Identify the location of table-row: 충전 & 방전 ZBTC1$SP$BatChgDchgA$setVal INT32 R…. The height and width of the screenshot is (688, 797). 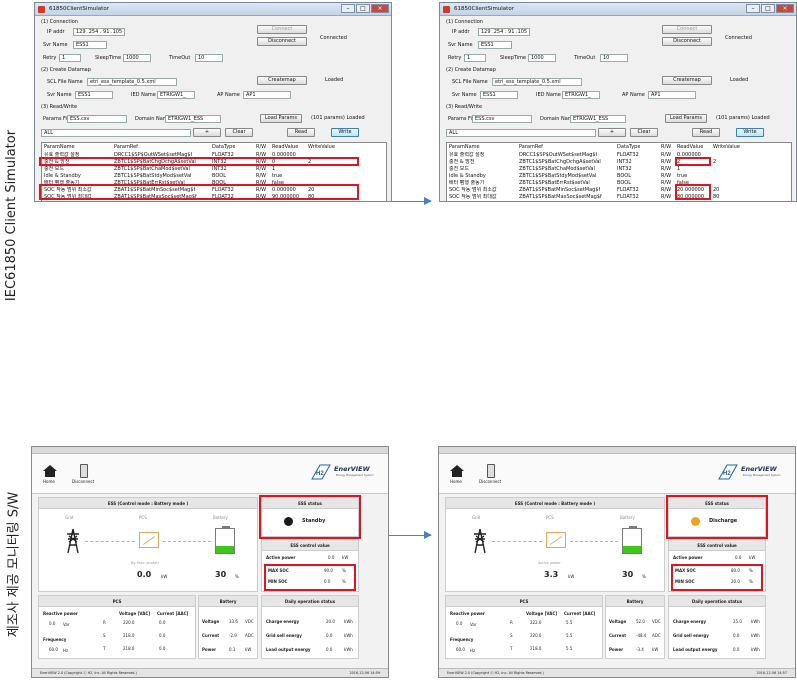
(619, 162).